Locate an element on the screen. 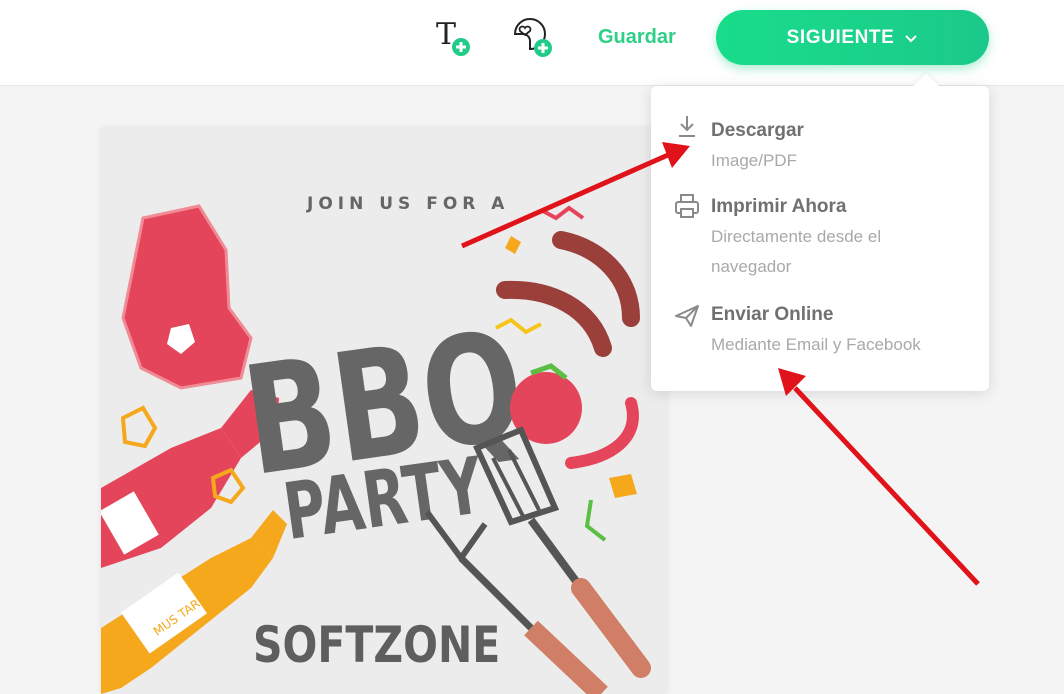 Image resolution: width=1064 pixels, height=694 pixels. paper-plane-icon is located at coordinates (687, 316).